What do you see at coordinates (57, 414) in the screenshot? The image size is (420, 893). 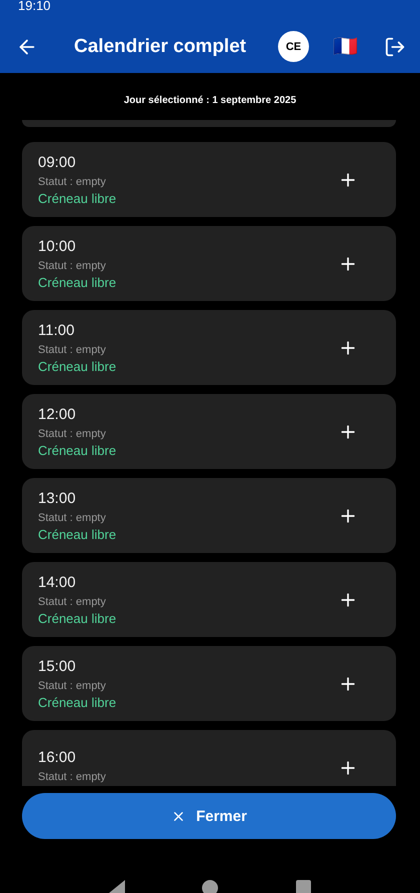 I see `slot-time: 12:00` at bounding box center [57, 414].